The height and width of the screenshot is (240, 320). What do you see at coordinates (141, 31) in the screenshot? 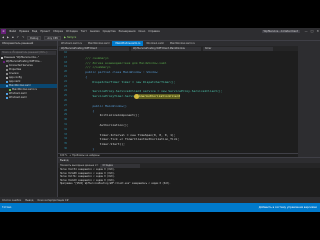
I see `menu-window: Окно` at bounding box center [141, 31].